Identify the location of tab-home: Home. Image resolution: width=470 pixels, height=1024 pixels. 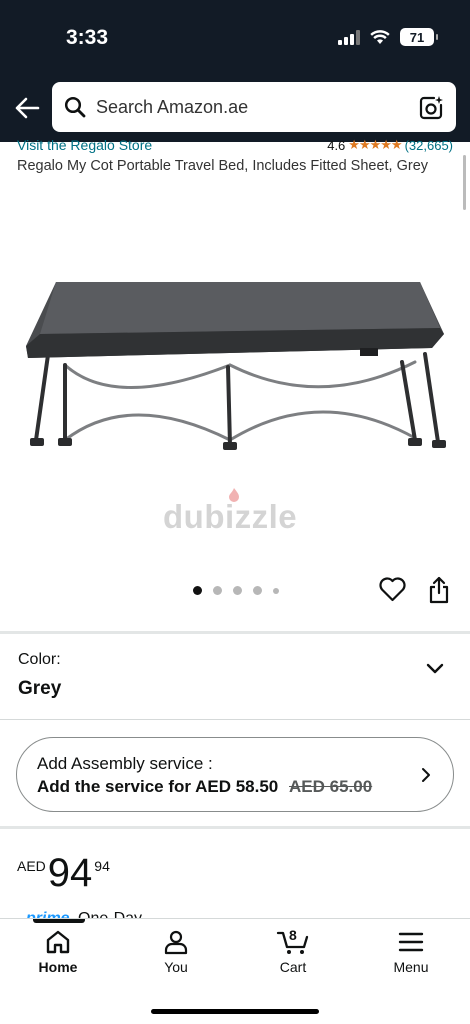
(58, 952).